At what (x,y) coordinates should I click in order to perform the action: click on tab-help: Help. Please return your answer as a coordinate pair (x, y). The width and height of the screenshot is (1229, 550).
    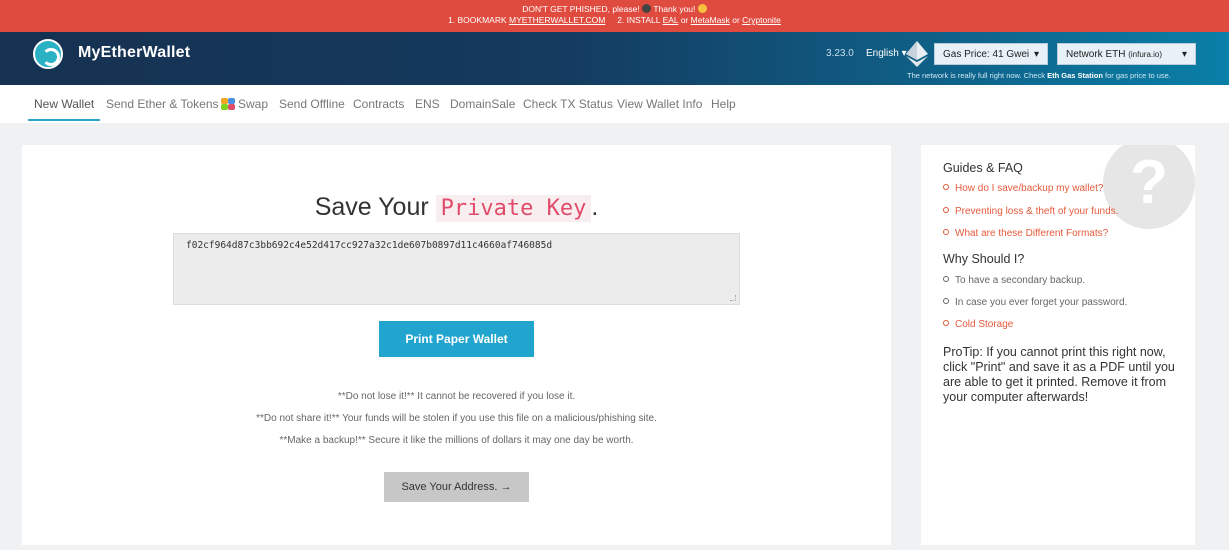
    Looking at the image, I should click on (723, 104).